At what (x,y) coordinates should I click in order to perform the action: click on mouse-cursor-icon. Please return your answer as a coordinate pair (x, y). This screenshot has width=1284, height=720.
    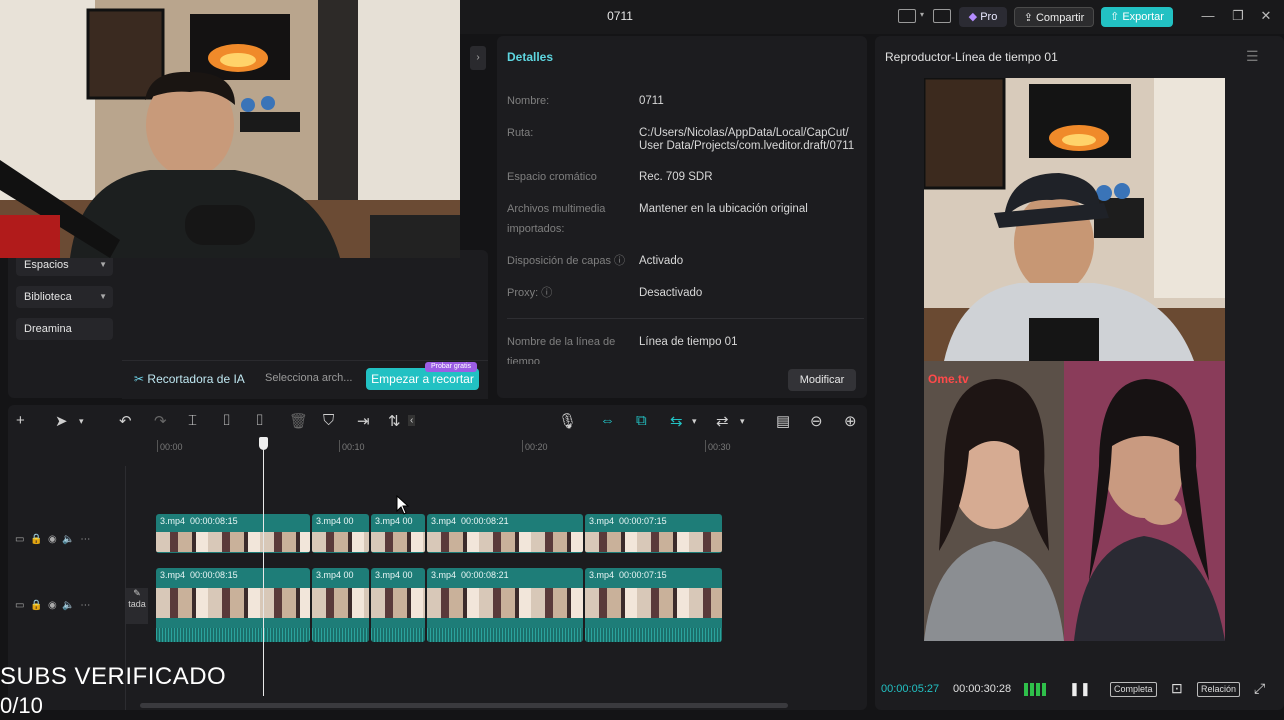
    Looking at the image, I should click on (403, 505).